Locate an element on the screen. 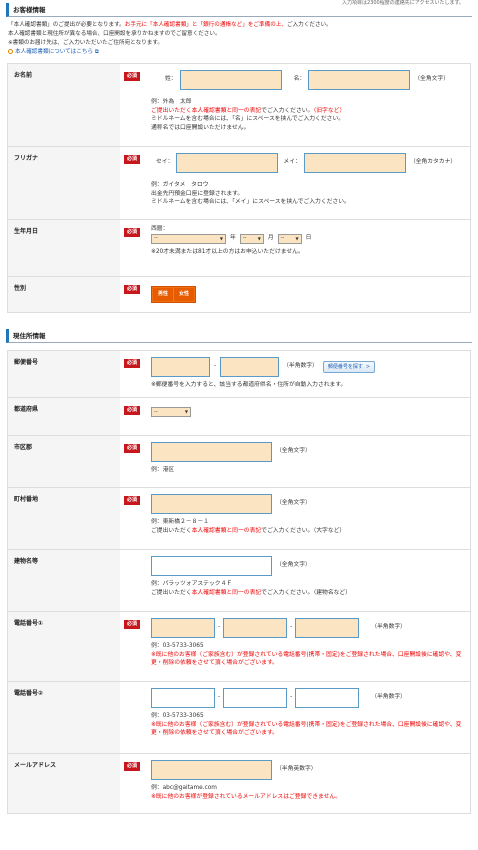 Image resolution: width=478 pixels, height=850 pixels. intro-address-note: 本人確認書類と現住所が異なる場合、口座開設を承りかねますのでご留意ください。 is located at coordinates (114, 34).